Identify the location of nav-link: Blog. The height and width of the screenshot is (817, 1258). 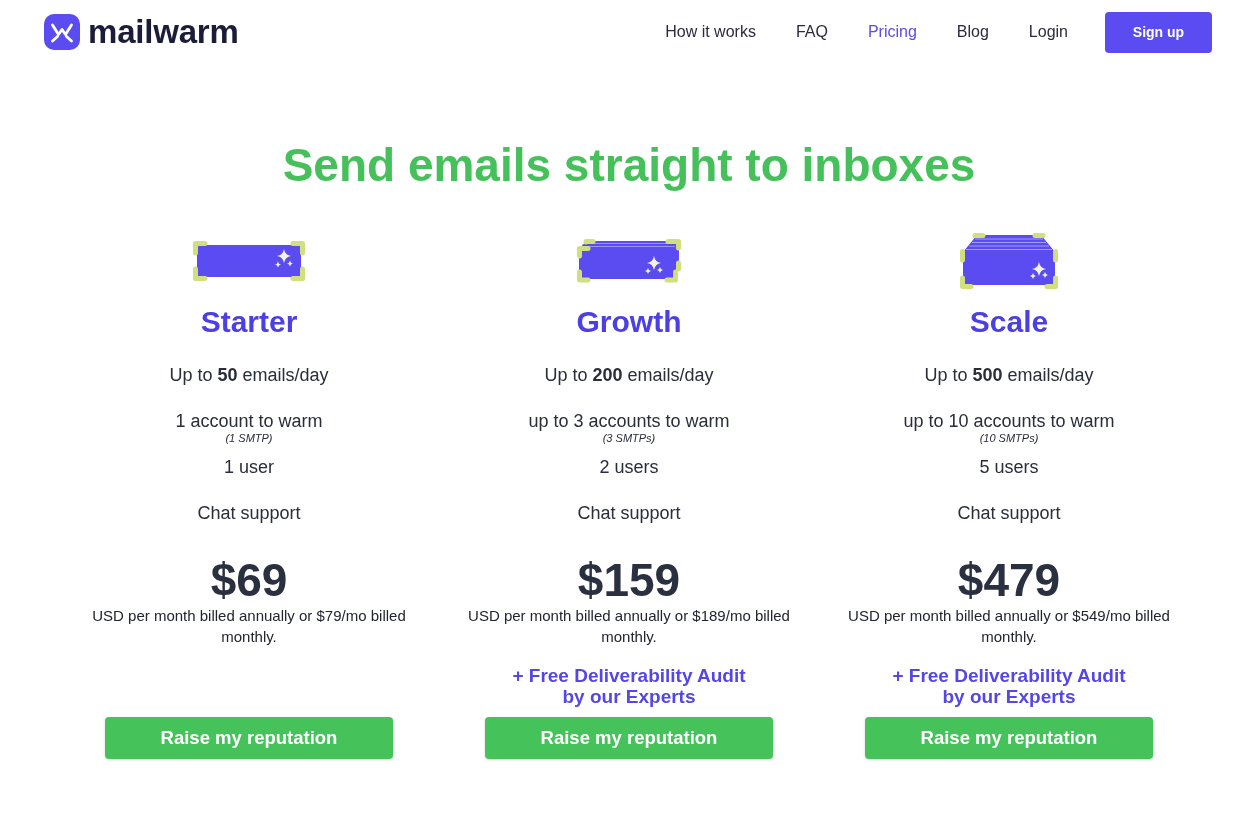
(972, 32).